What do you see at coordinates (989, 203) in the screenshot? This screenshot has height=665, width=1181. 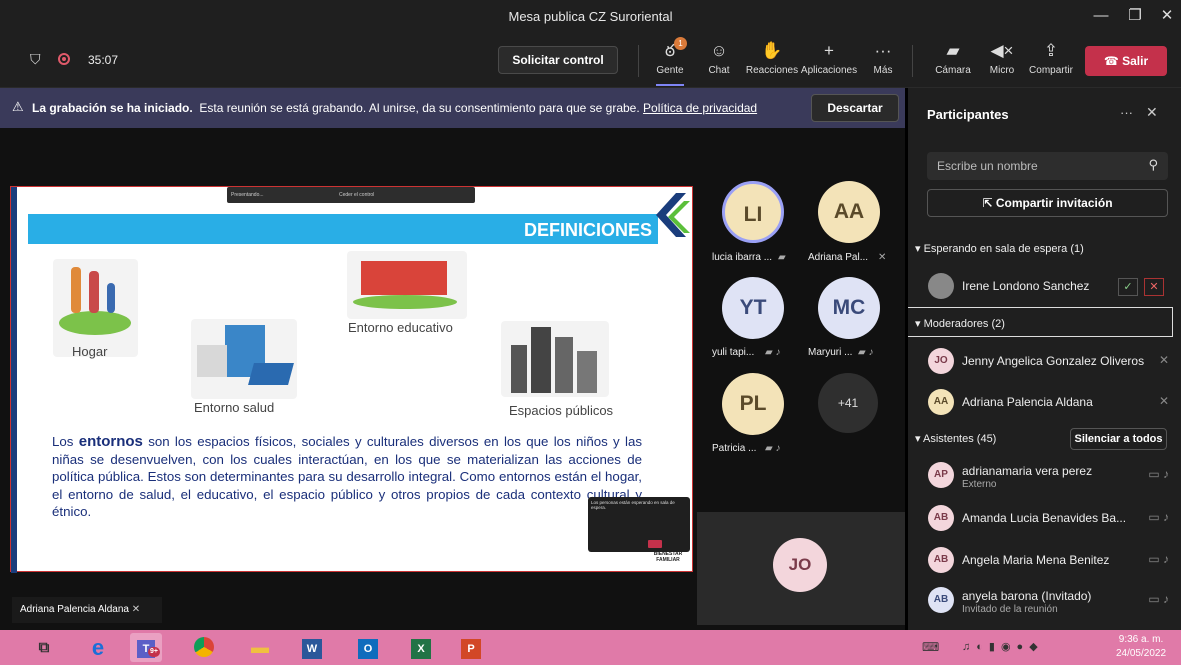 I see `share-icon: ⇱` at bounding box center [989, 203].